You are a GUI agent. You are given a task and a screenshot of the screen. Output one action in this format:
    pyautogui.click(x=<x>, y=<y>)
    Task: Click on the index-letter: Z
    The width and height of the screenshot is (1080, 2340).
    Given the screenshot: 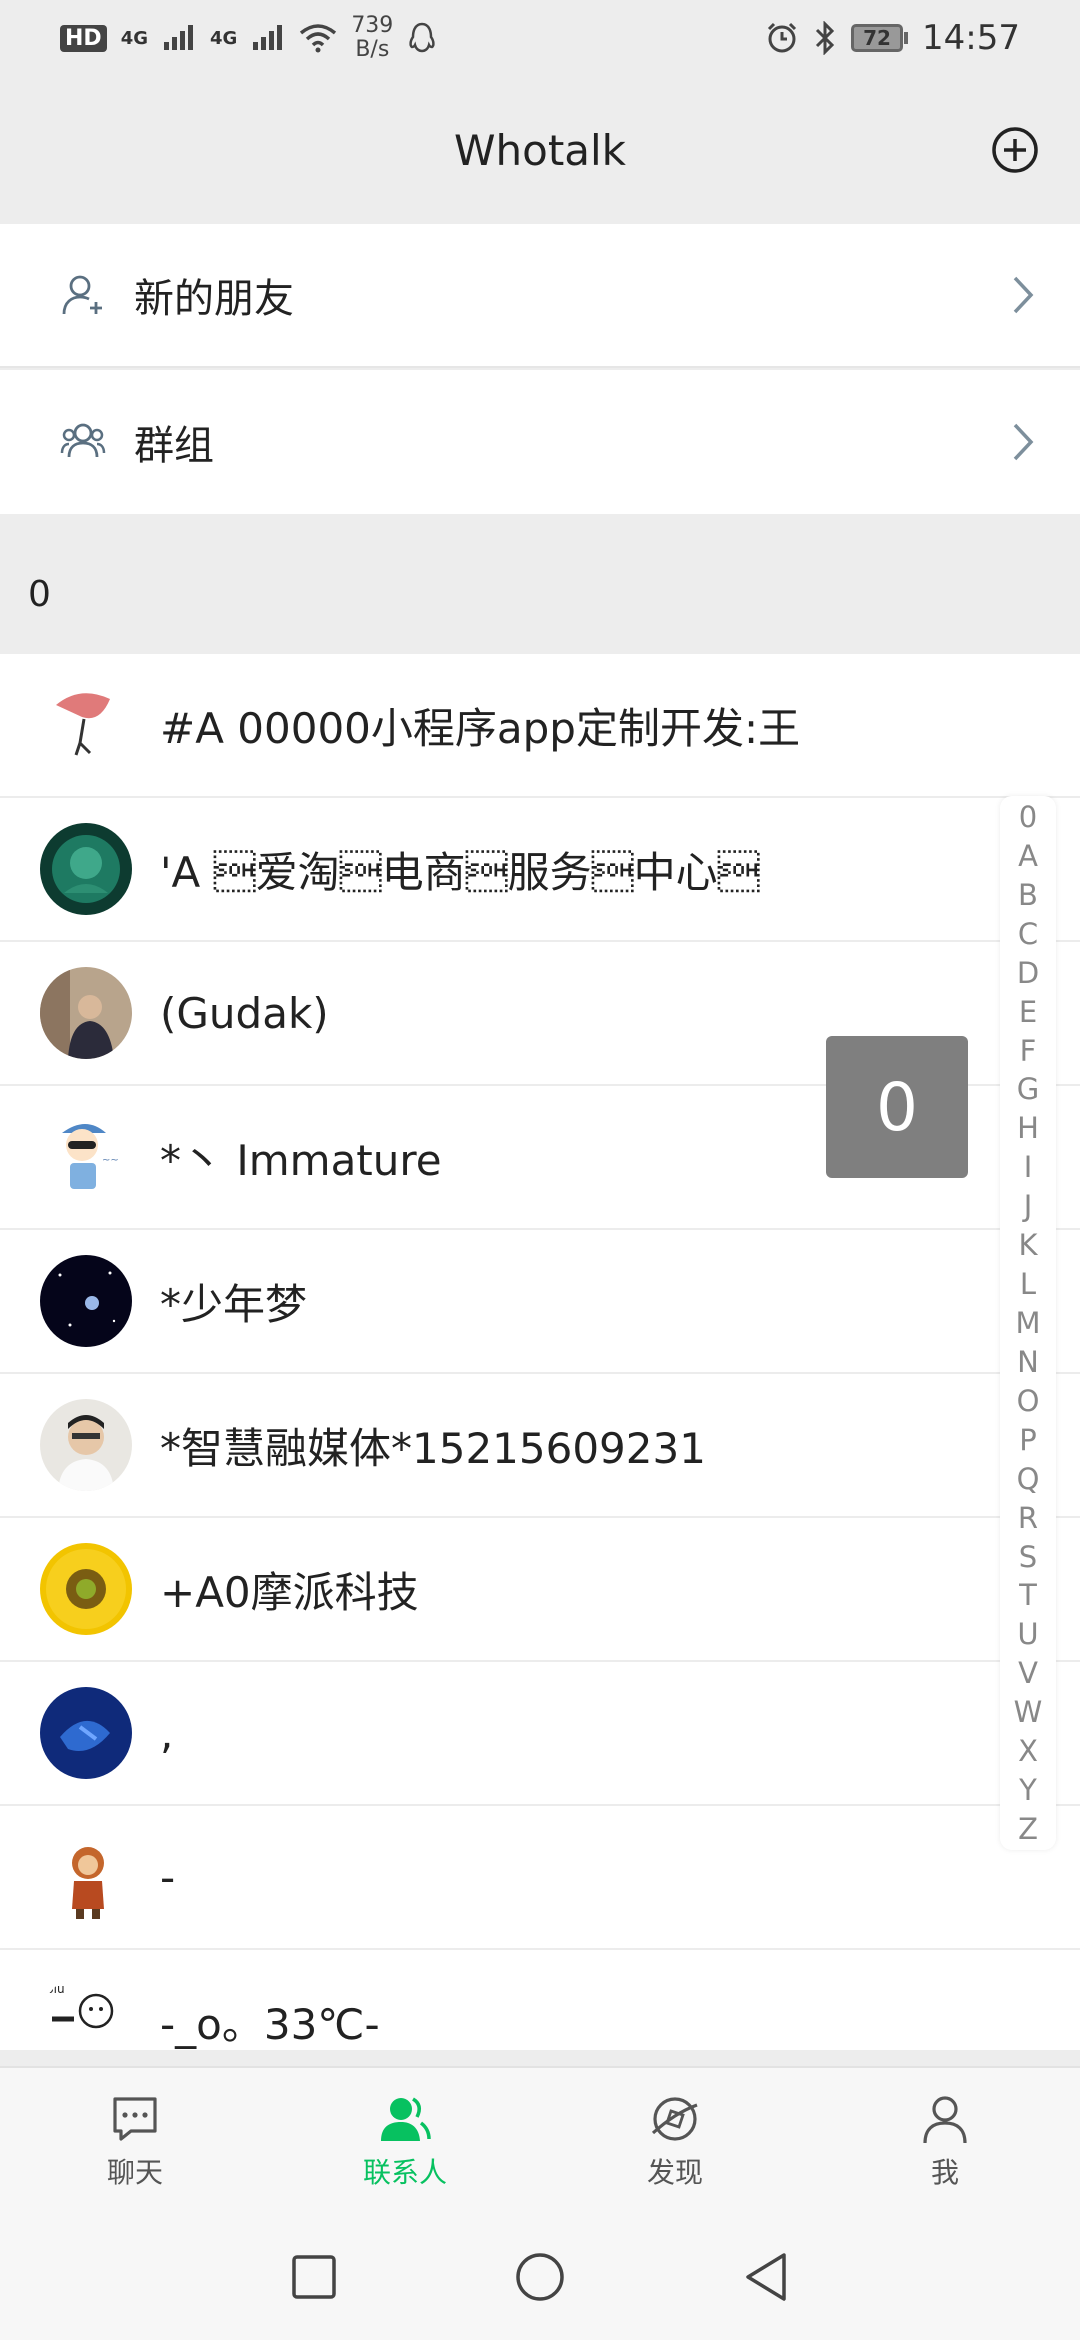 What is the action you would take?
    pyautogui.click(x=1028, y=1829)
    